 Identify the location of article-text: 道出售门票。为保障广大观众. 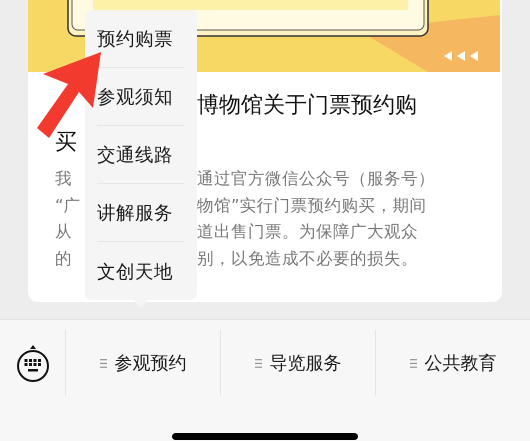
(307, 232).